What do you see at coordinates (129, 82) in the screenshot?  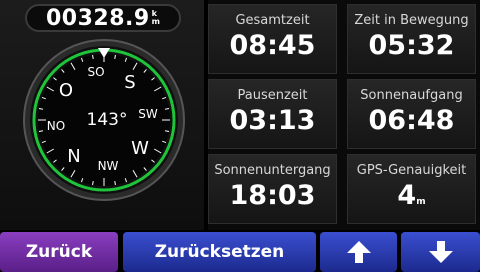 I see `compass-label-s: S` at bounding box center [129, 82].